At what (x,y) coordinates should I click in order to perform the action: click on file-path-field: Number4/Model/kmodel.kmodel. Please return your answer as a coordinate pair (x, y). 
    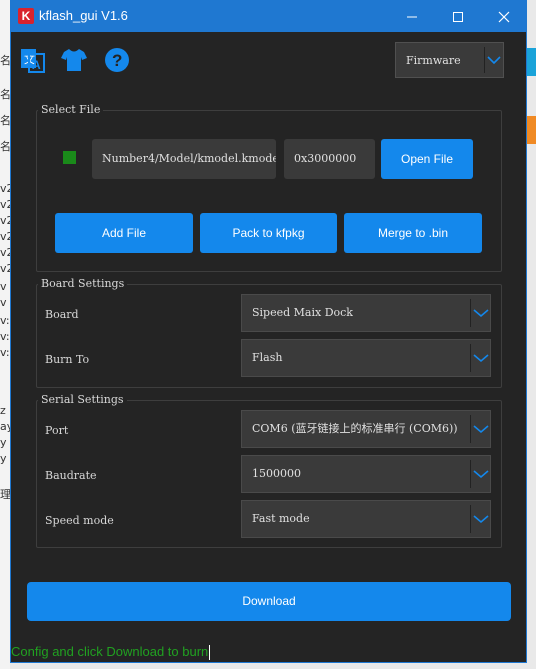
    Looking at the image, I should click on (184, 159).